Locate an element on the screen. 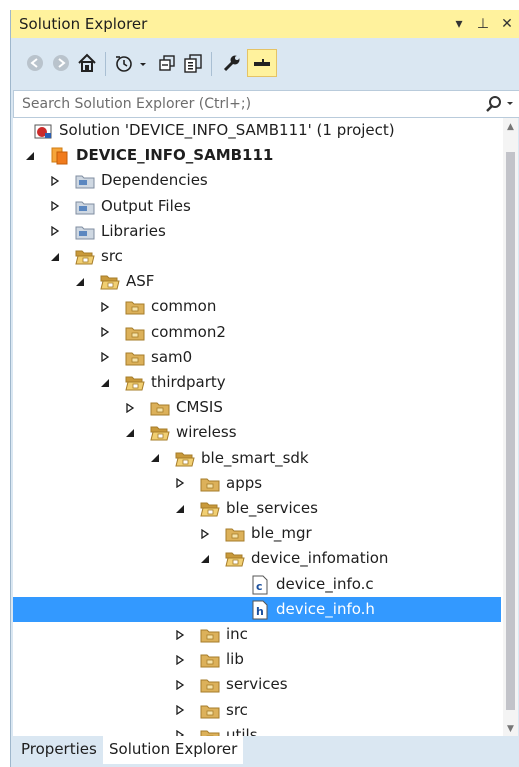  scroll-up-icon: ▲ is located at coordinates (510, 127).